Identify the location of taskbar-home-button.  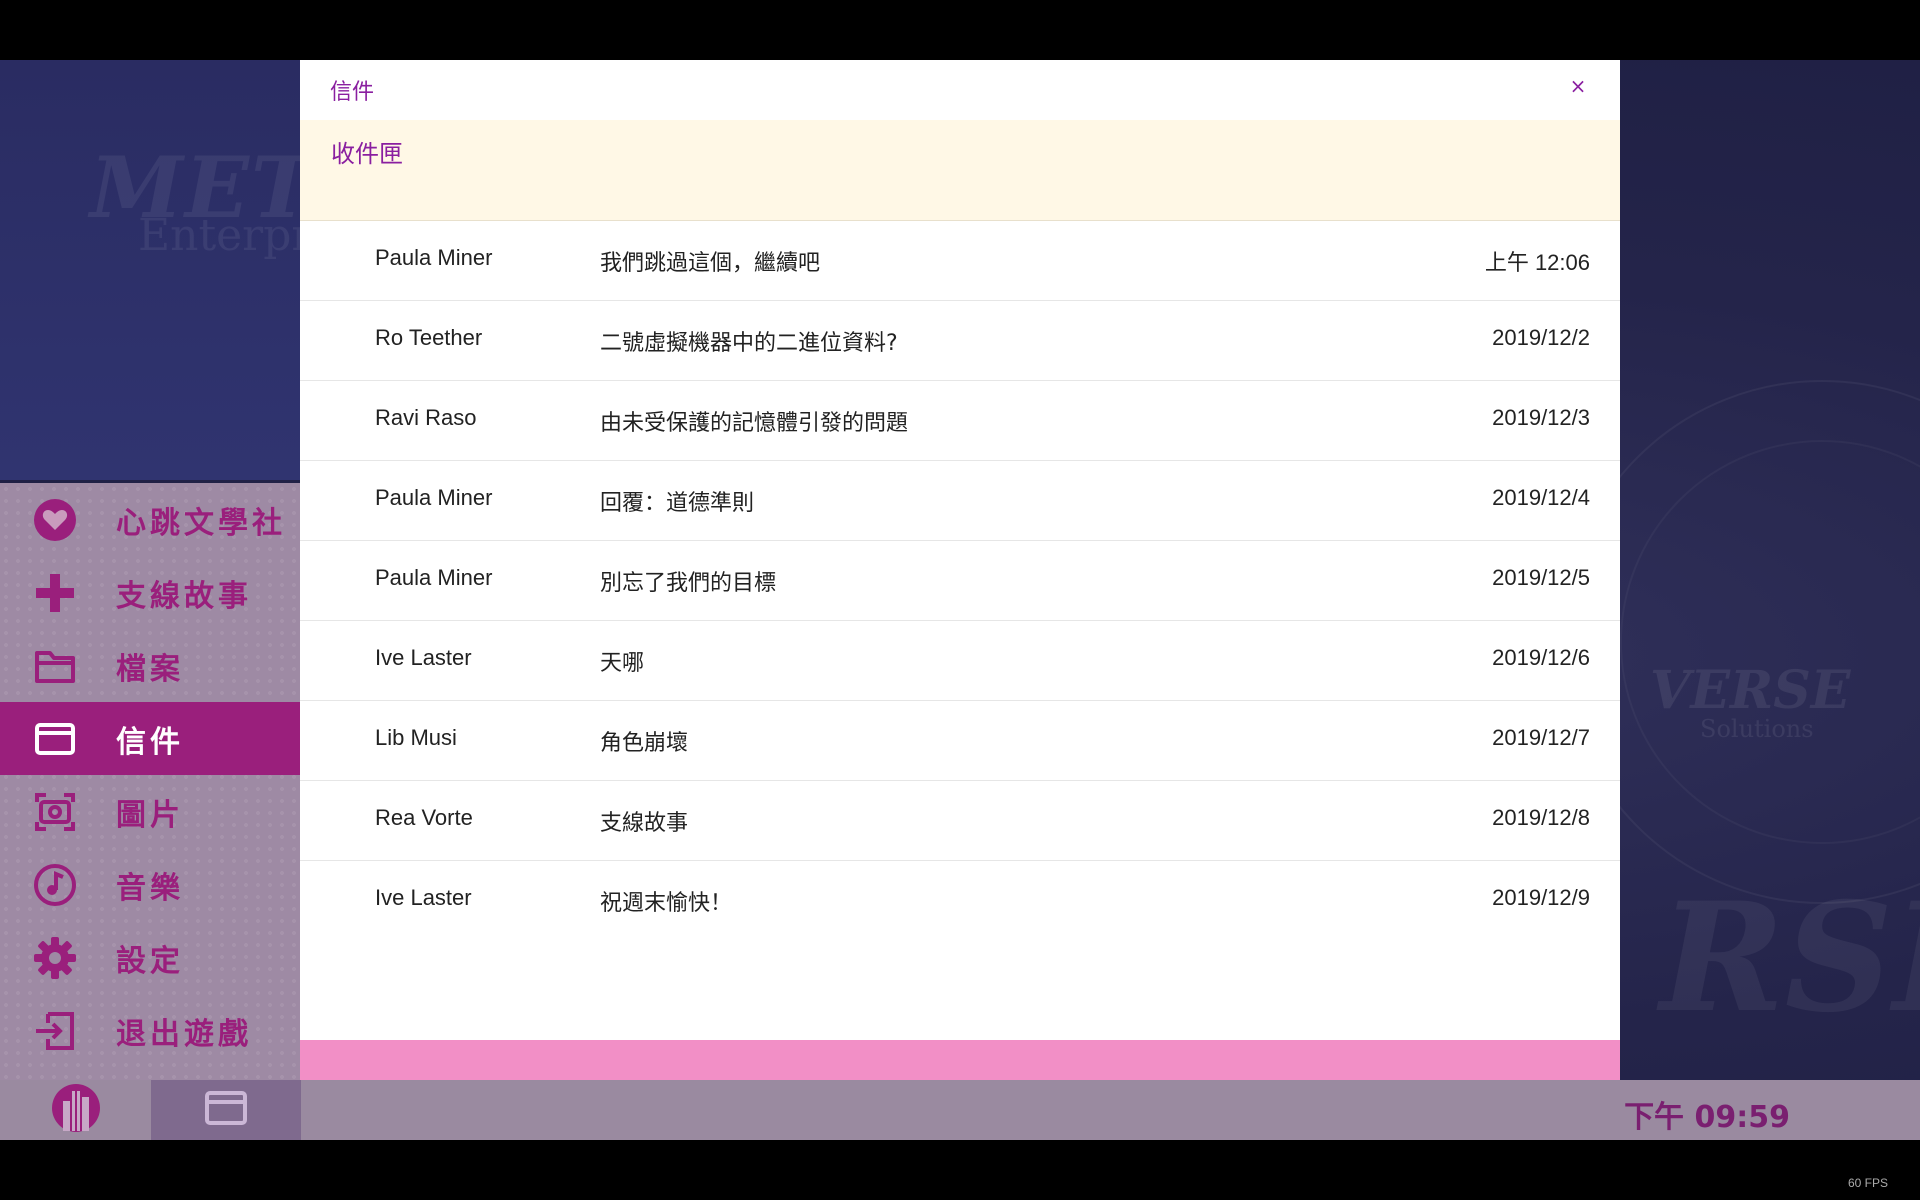
(75, 1110).